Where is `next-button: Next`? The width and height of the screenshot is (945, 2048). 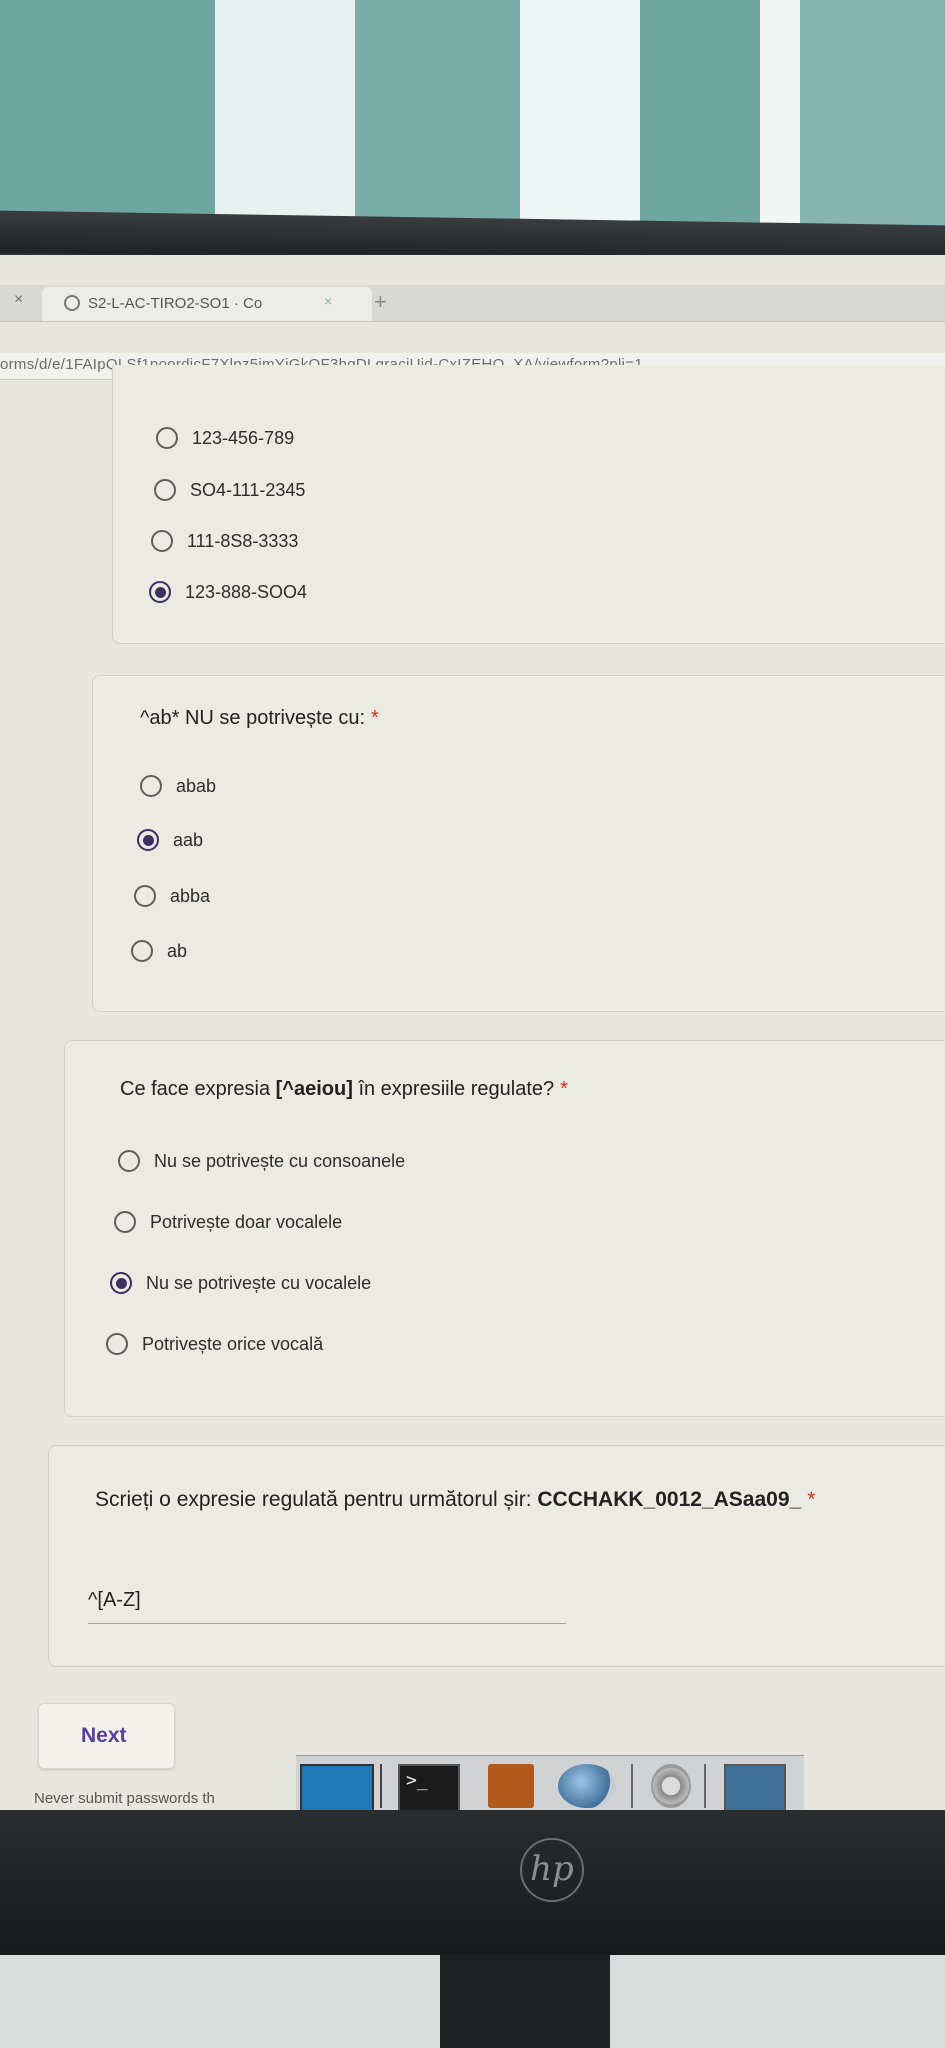 next-button: Next is located at coordinates (106, 1736).